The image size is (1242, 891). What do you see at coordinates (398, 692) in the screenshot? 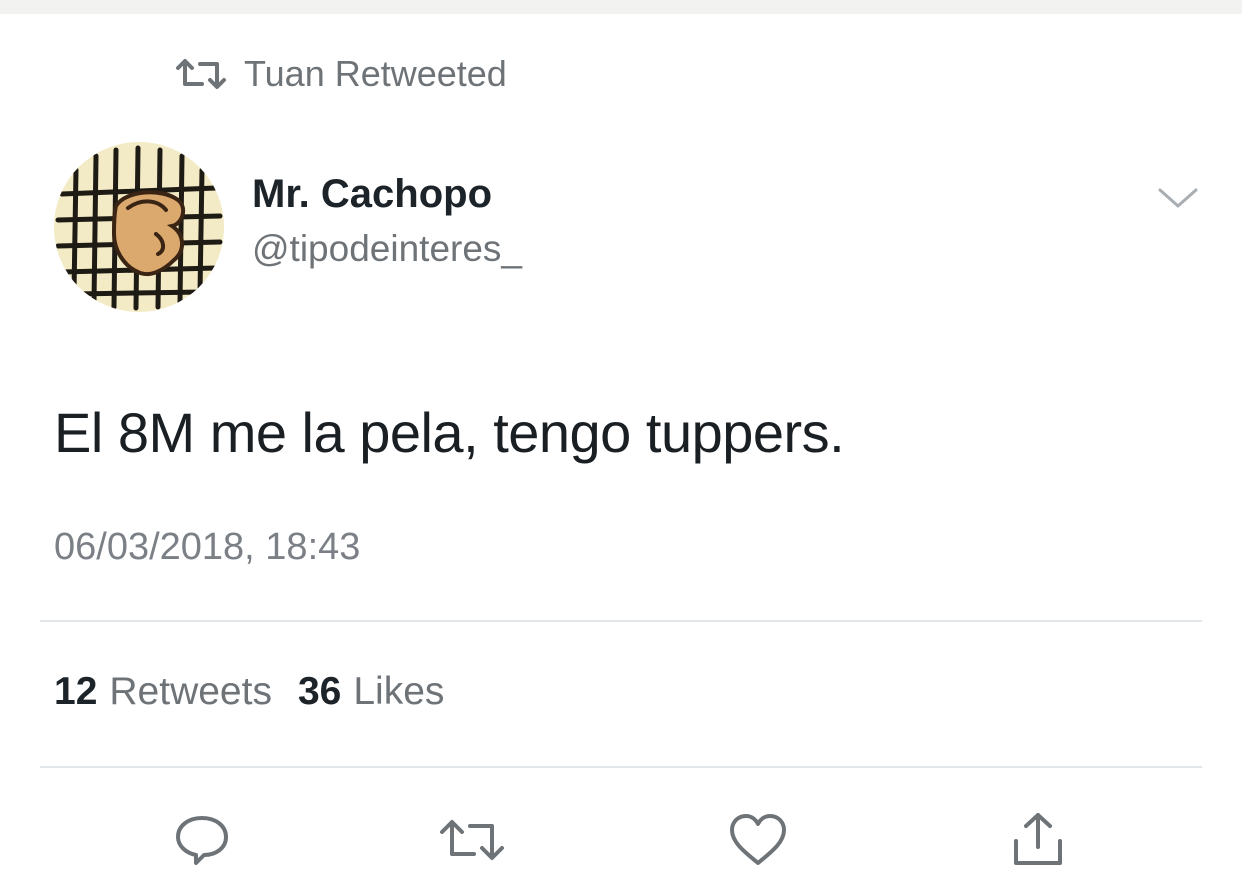
I see `likes-label: Likes` at bounding box center [398, 692].